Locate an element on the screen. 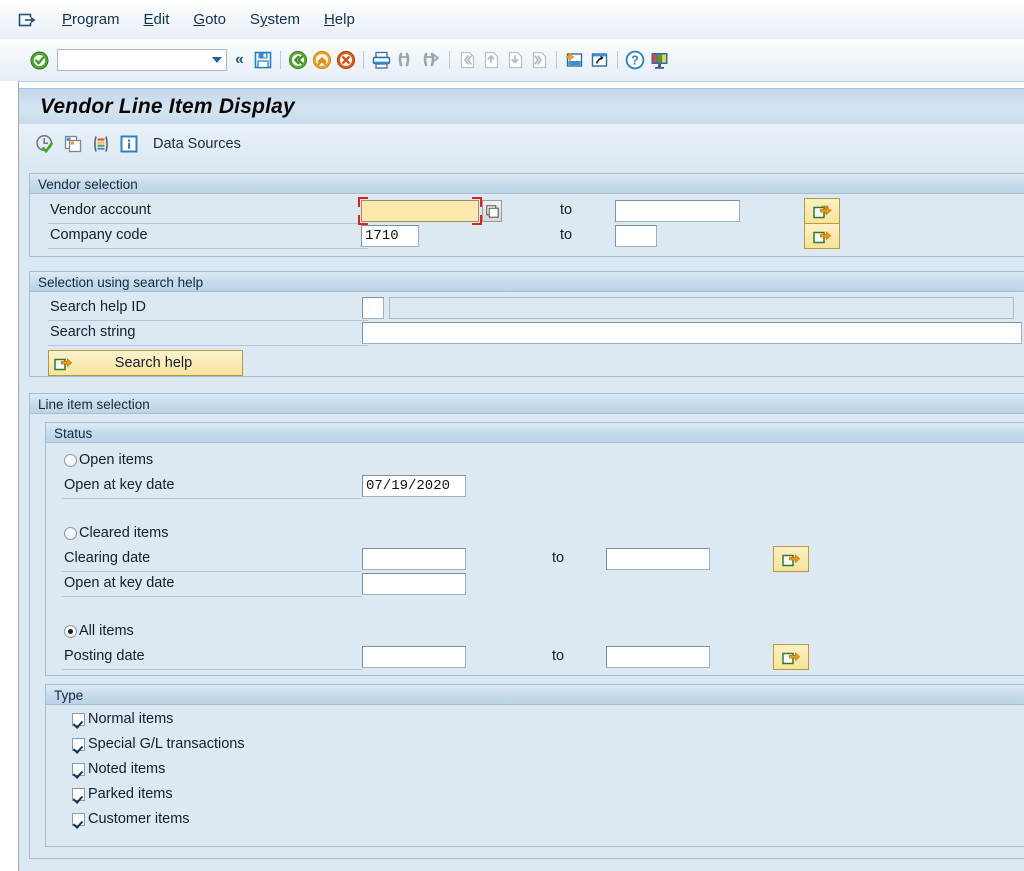  checkbox-row-normal-items: Normal items is located at coordinates (122, 719).